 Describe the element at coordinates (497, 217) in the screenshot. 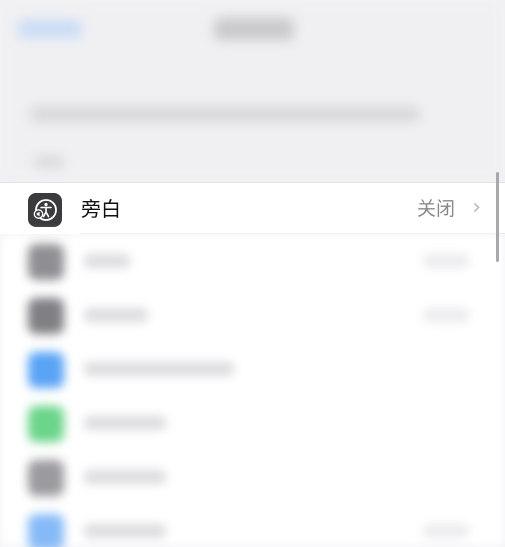

I see `scrollbar` at that location.